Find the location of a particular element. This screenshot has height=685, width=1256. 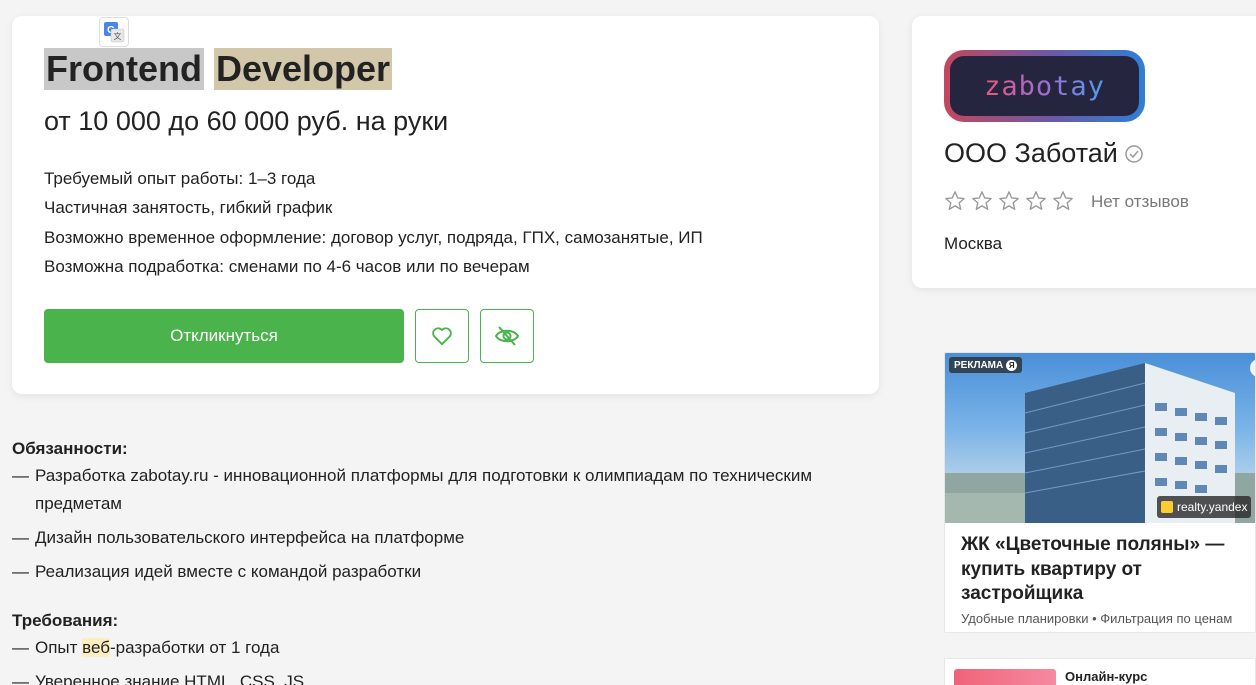

highlighted-word: веб is located at coordinates (96, 647).